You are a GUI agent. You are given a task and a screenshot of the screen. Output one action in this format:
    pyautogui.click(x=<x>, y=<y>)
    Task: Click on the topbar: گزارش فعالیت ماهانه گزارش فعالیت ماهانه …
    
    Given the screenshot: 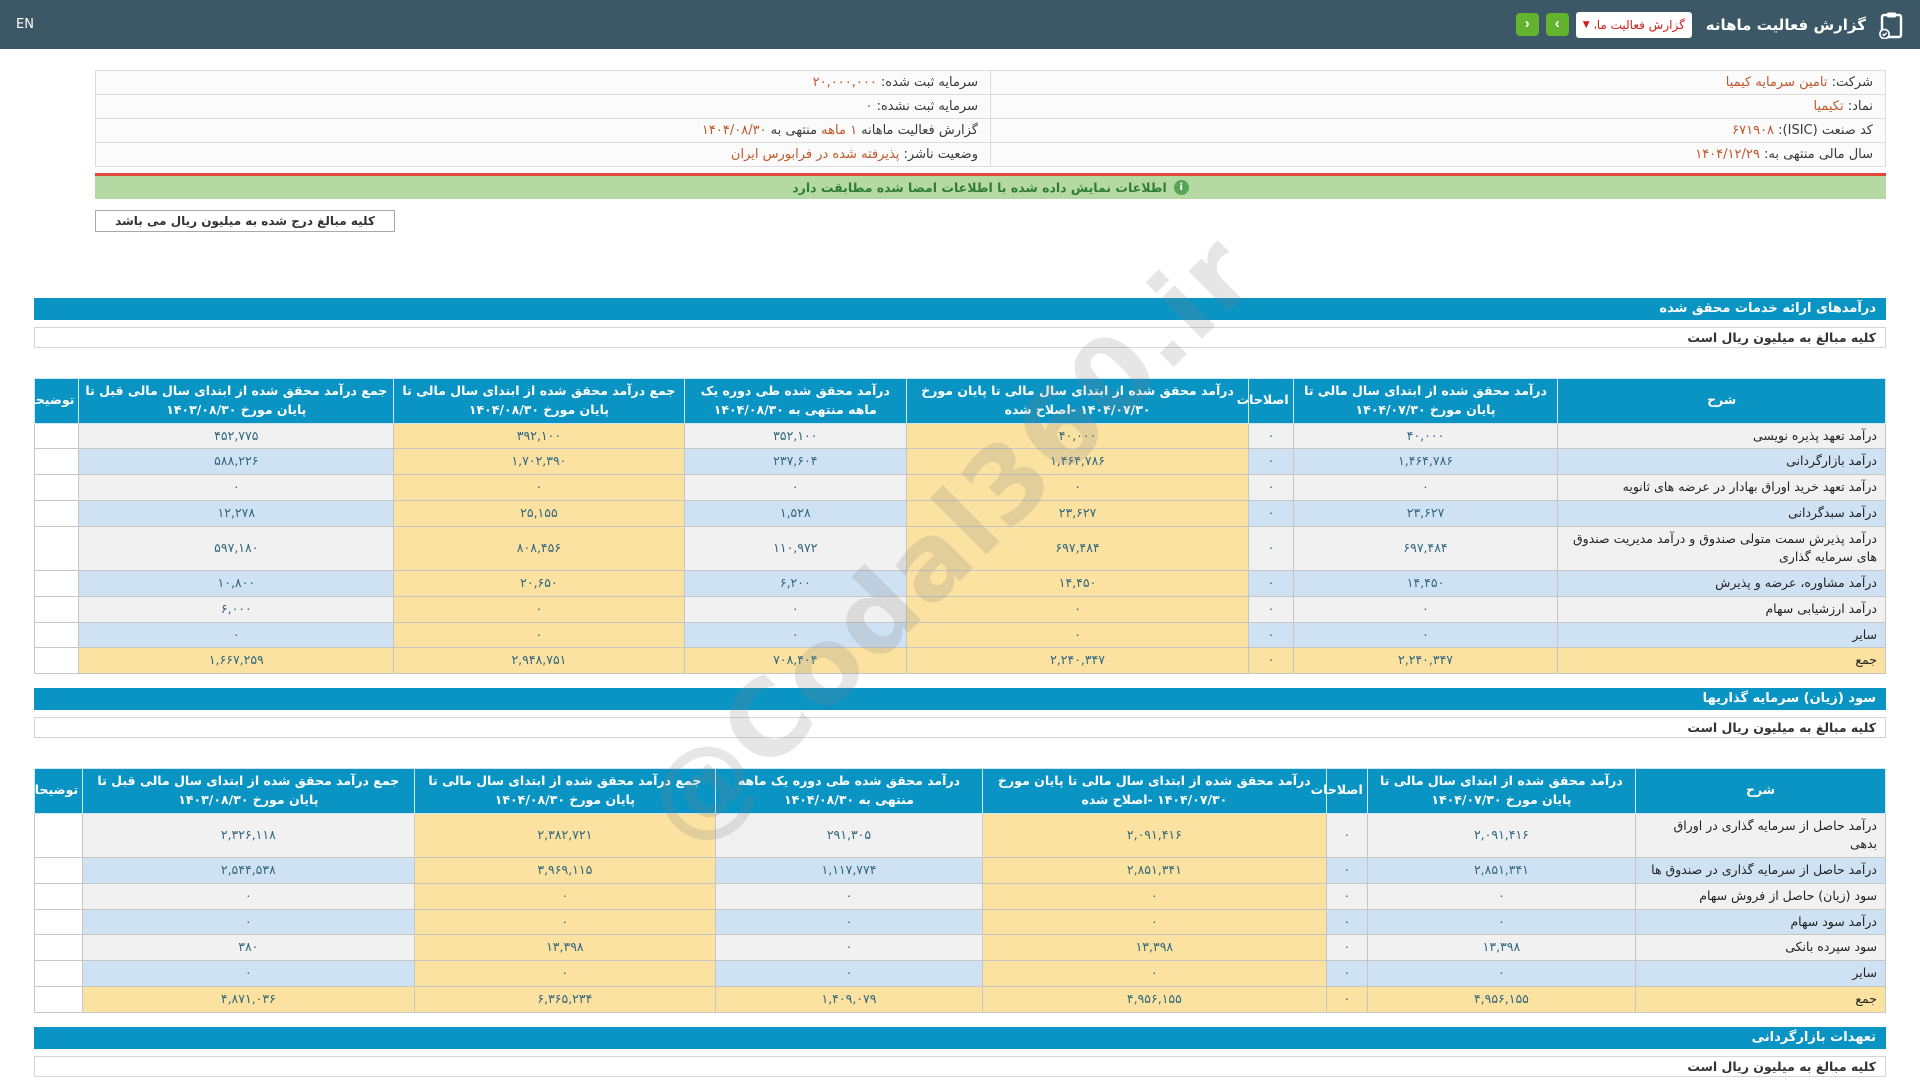 What is the action you would take?
    pyautogui.click(x=960, y=24)
    